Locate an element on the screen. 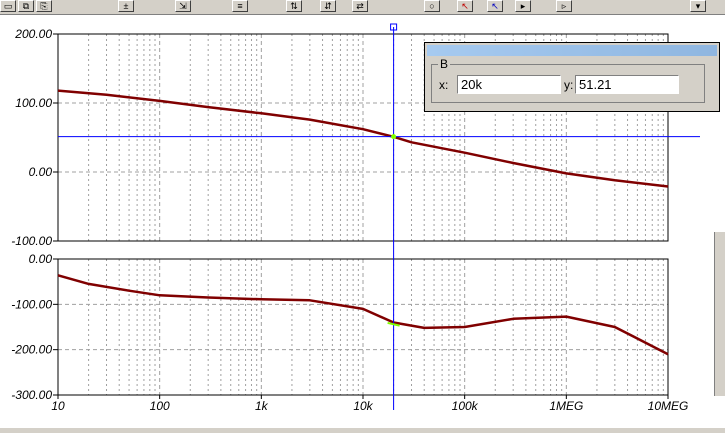 This screenshot has width=725, height=433. y-tick-label: -300.00 is located at coordinates (31, 395).